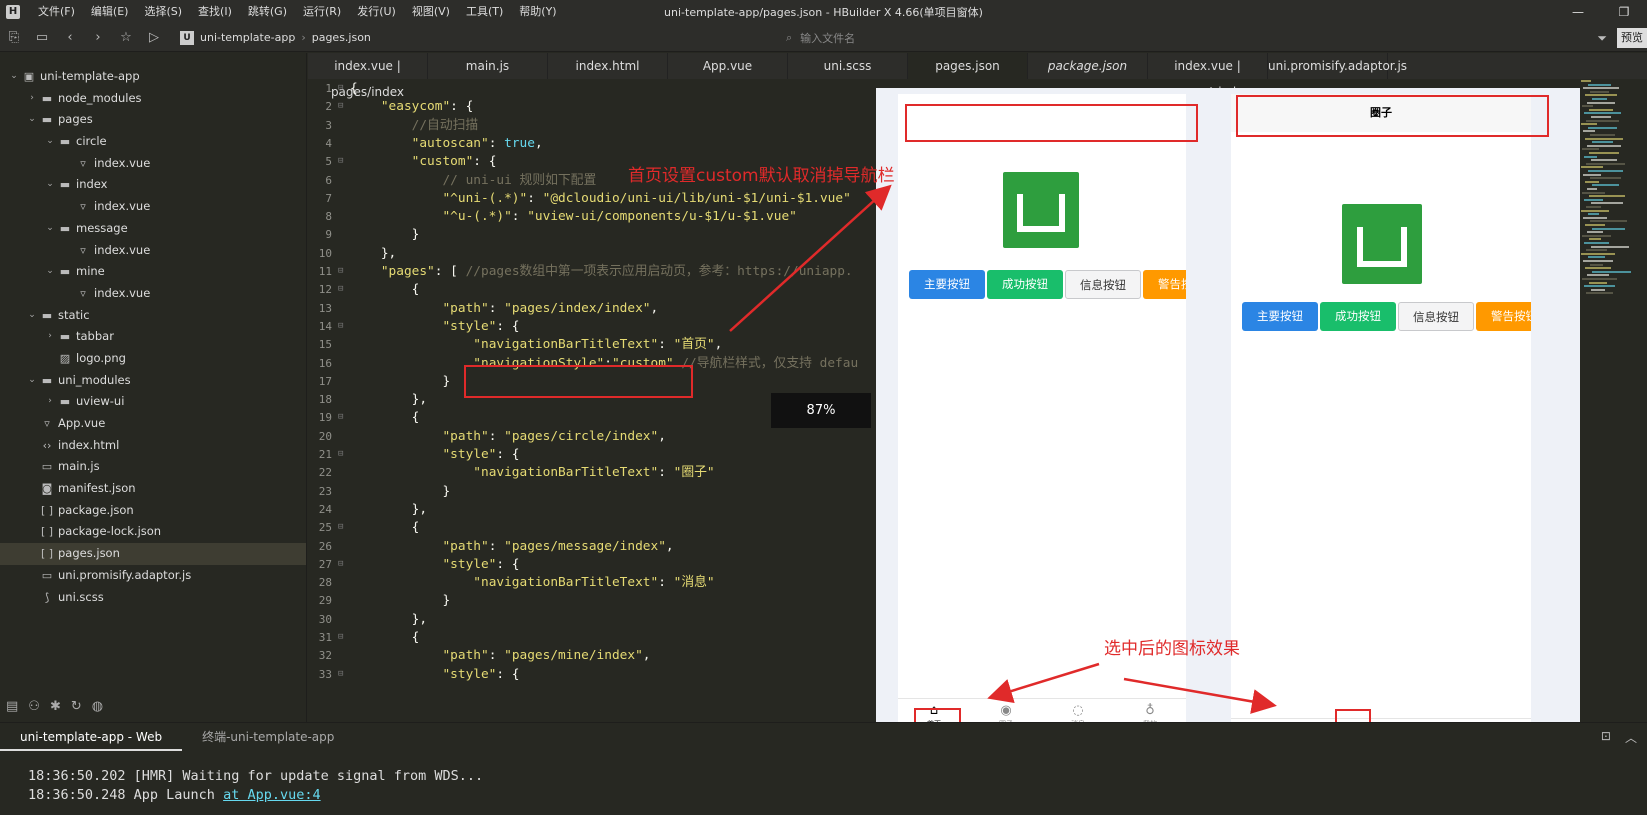  Describe the element at coordinates (1606, 737) in the screenshot. I see `maximize-panel-icon: ⊡` at that location.